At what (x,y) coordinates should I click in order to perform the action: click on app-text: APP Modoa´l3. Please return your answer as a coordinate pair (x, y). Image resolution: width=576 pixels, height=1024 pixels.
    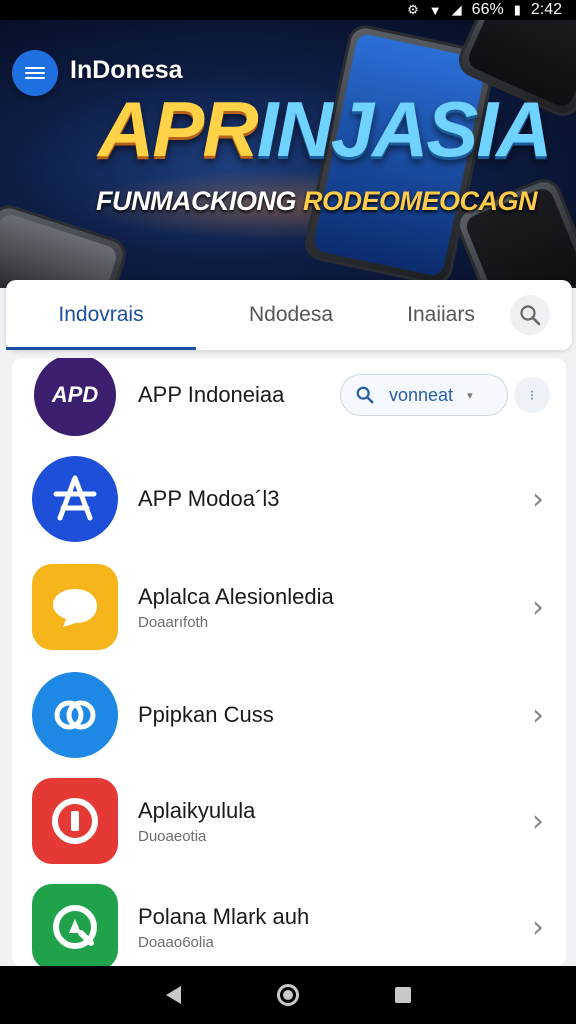
    Looking at the image, I should click on (208, 499).